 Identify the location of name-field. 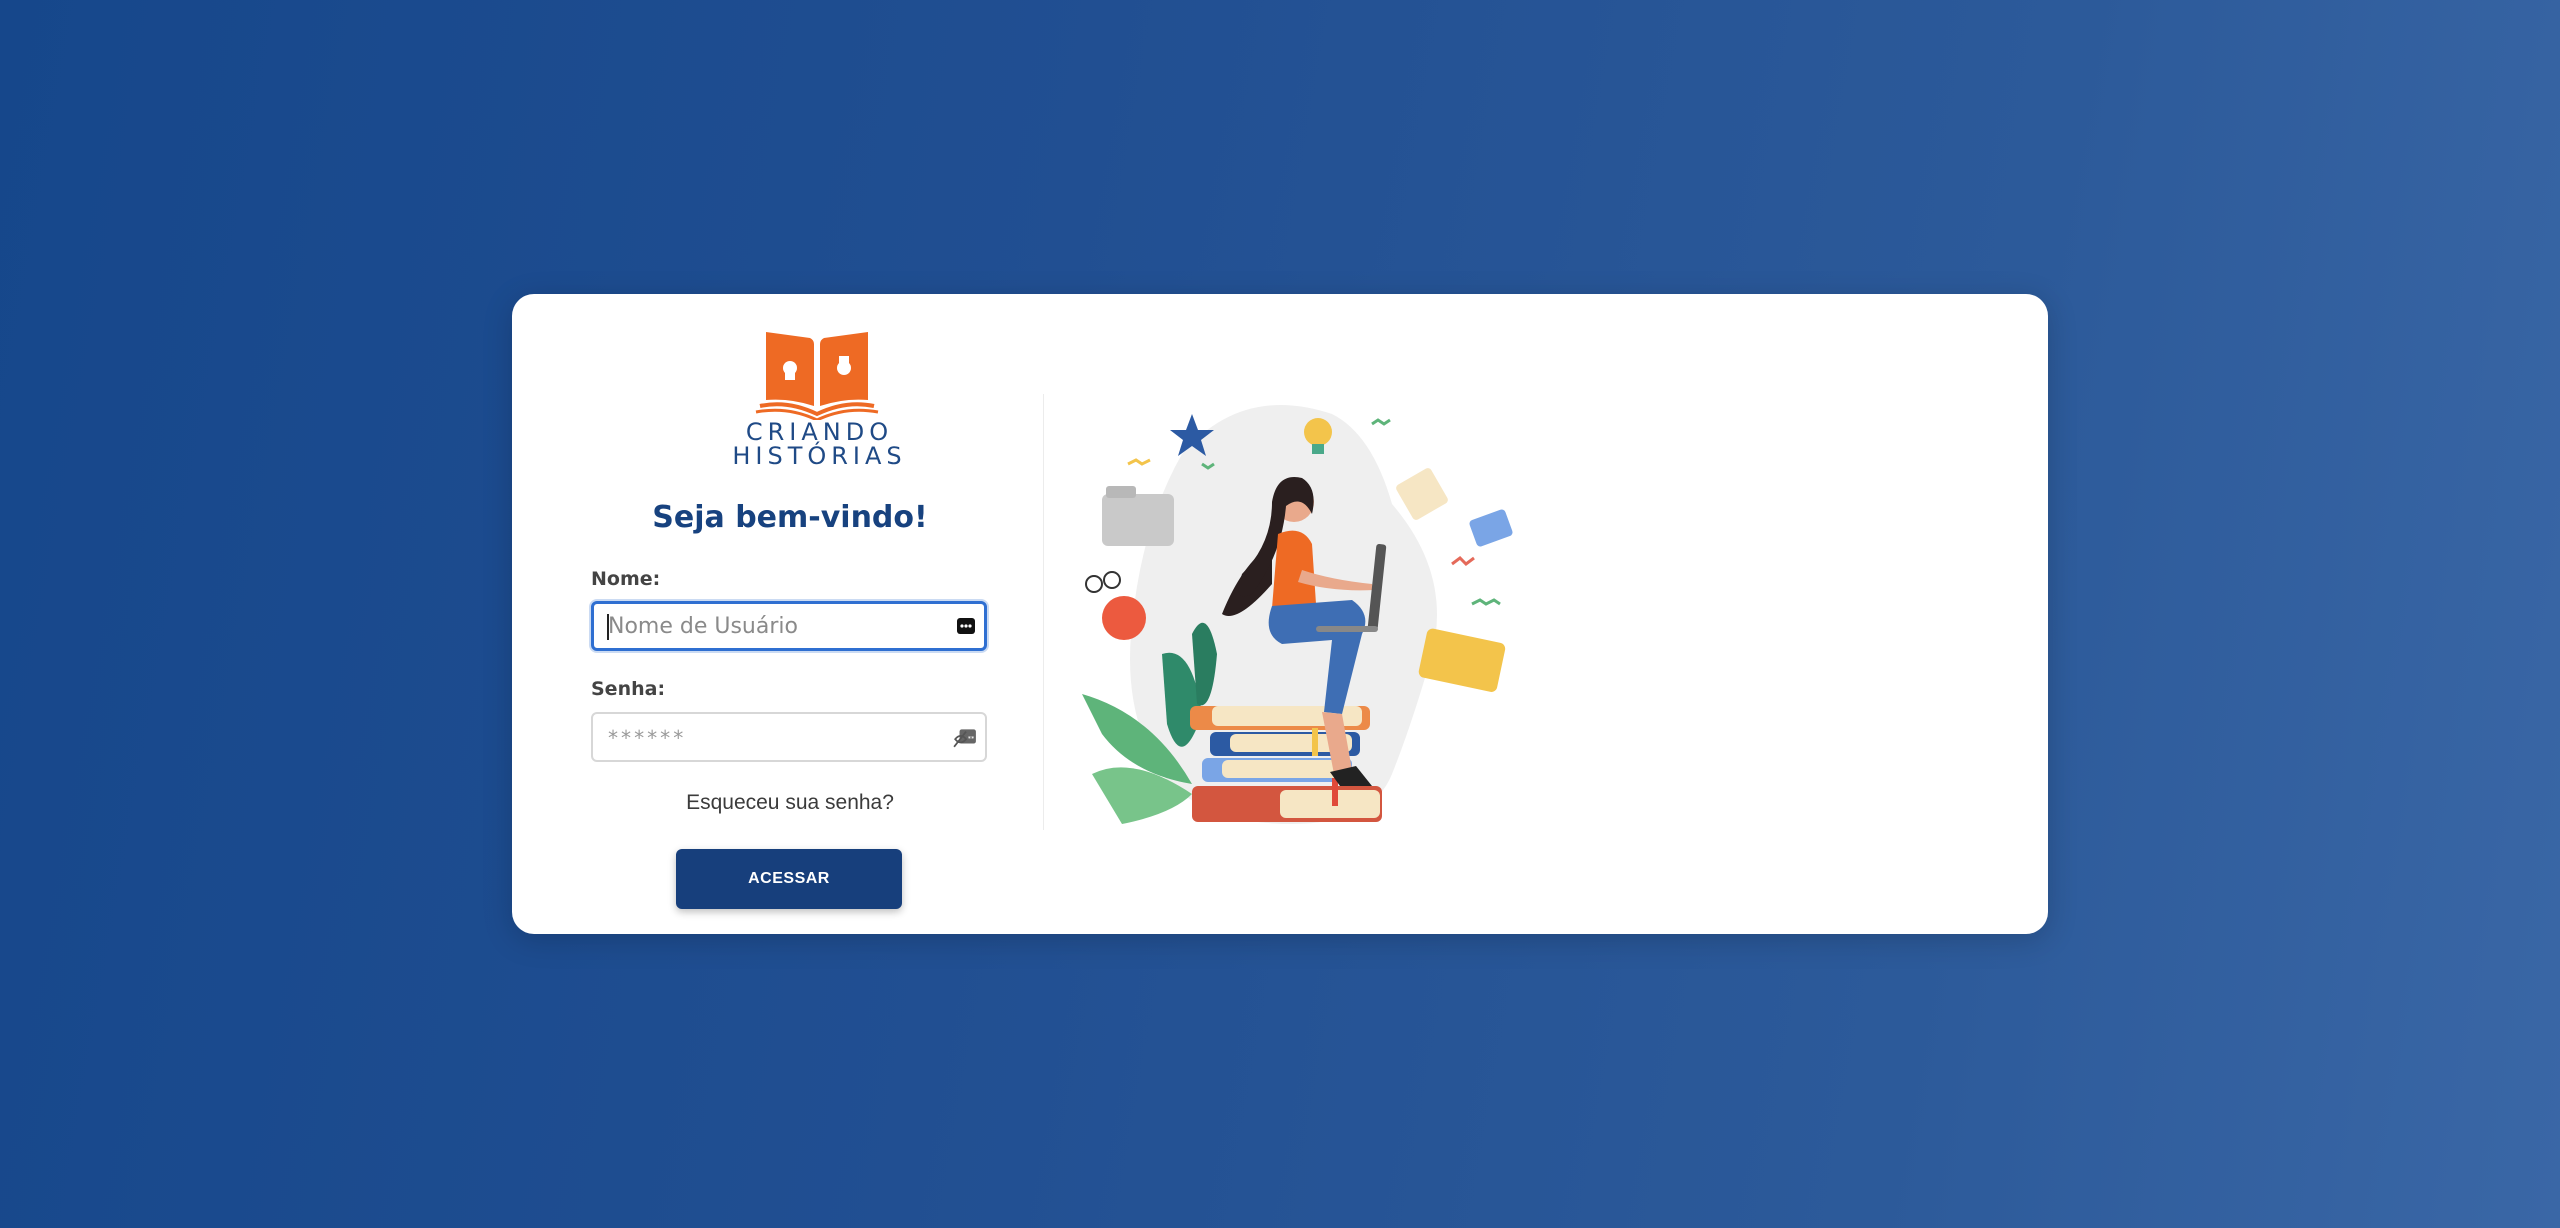
(789, 626).